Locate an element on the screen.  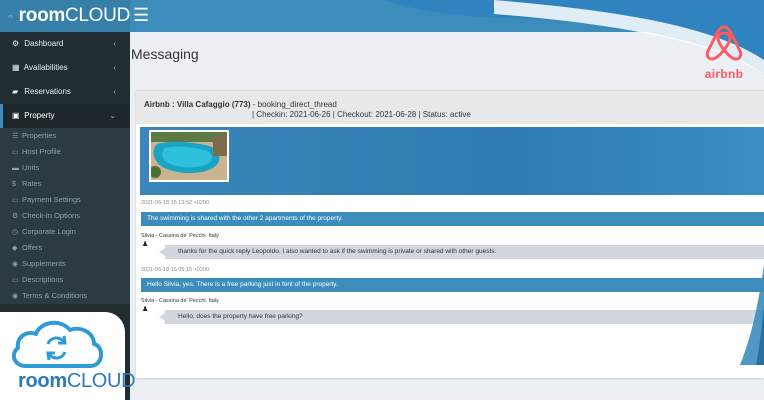
pool-photo is located at coordinates (189, 156).